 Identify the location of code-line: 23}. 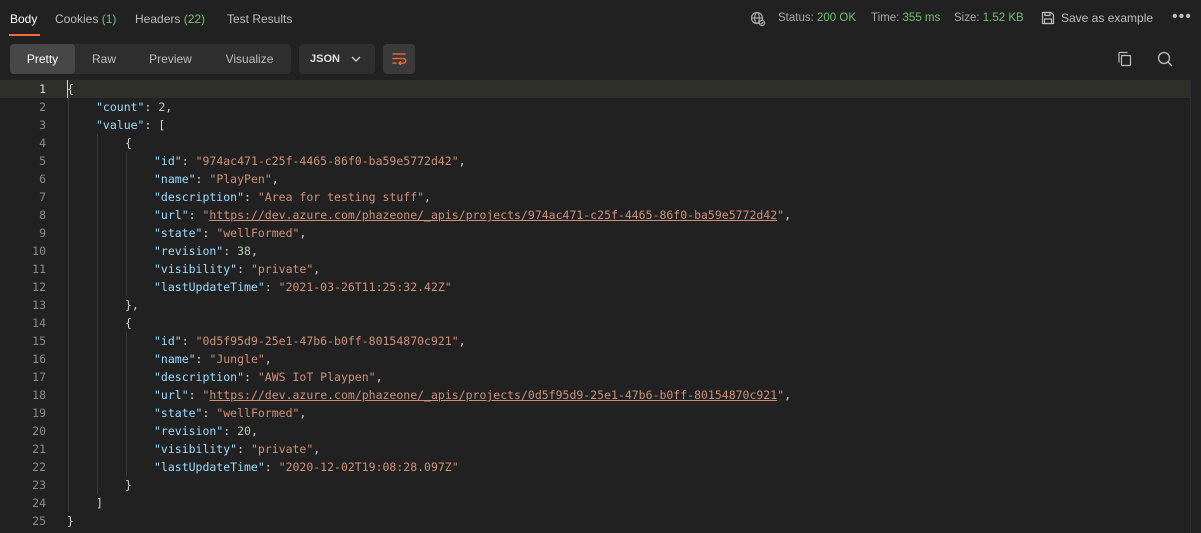
(595, 485).